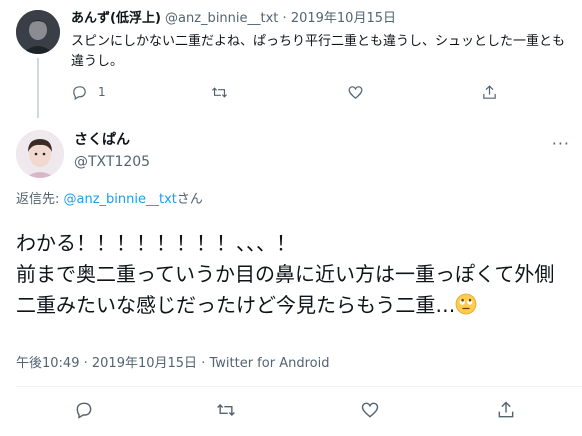 This screenshot has height=436, width=582. I want to click on reply-to-handle-link: @anz_binnie__txt, so click(120, 199).